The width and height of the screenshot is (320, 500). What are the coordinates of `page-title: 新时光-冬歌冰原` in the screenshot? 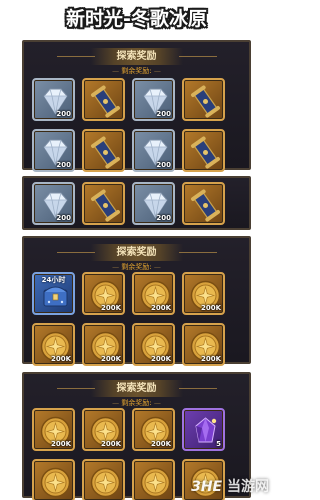 It's located at (136, 19).